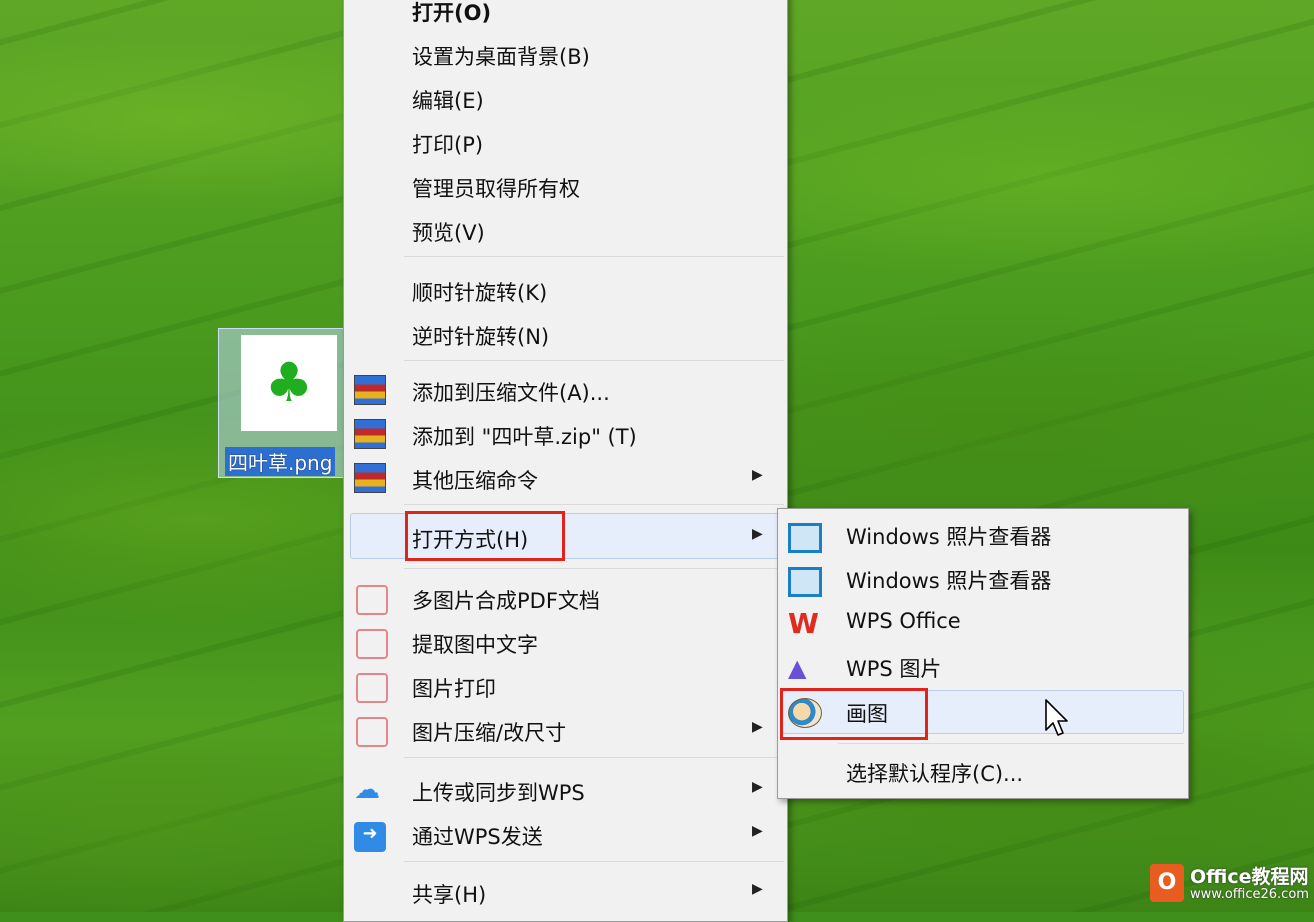 The width and height of the screenshot is (1314, 922). Describe the element at coordinates (565, 643) in the screenshot. I see `menu-item-extract-text: 提取图中文字` at that location.